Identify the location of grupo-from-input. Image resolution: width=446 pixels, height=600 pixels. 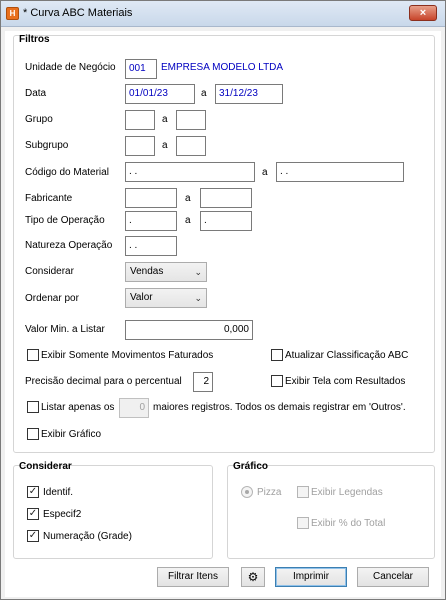
(140, 120).